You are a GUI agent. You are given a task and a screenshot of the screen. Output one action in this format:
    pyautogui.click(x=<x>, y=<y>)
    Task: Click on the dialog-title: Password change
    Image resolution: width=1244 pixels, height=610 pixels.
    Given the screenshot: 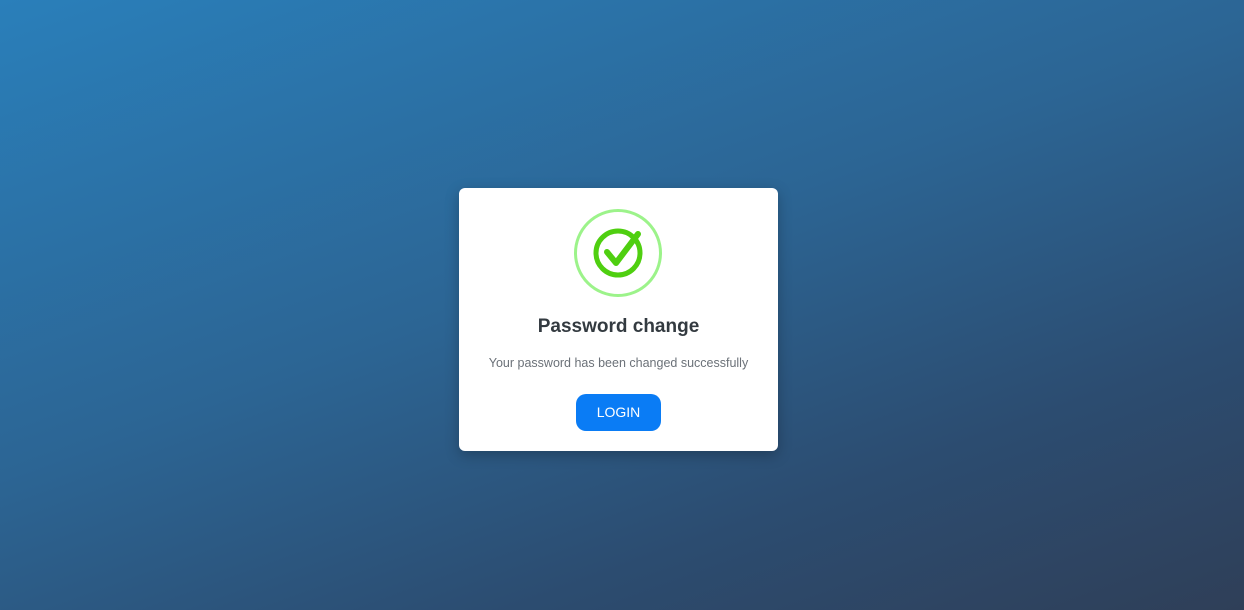 What is the action you would take?
    pyautogui.click(x=618, y=326)
    